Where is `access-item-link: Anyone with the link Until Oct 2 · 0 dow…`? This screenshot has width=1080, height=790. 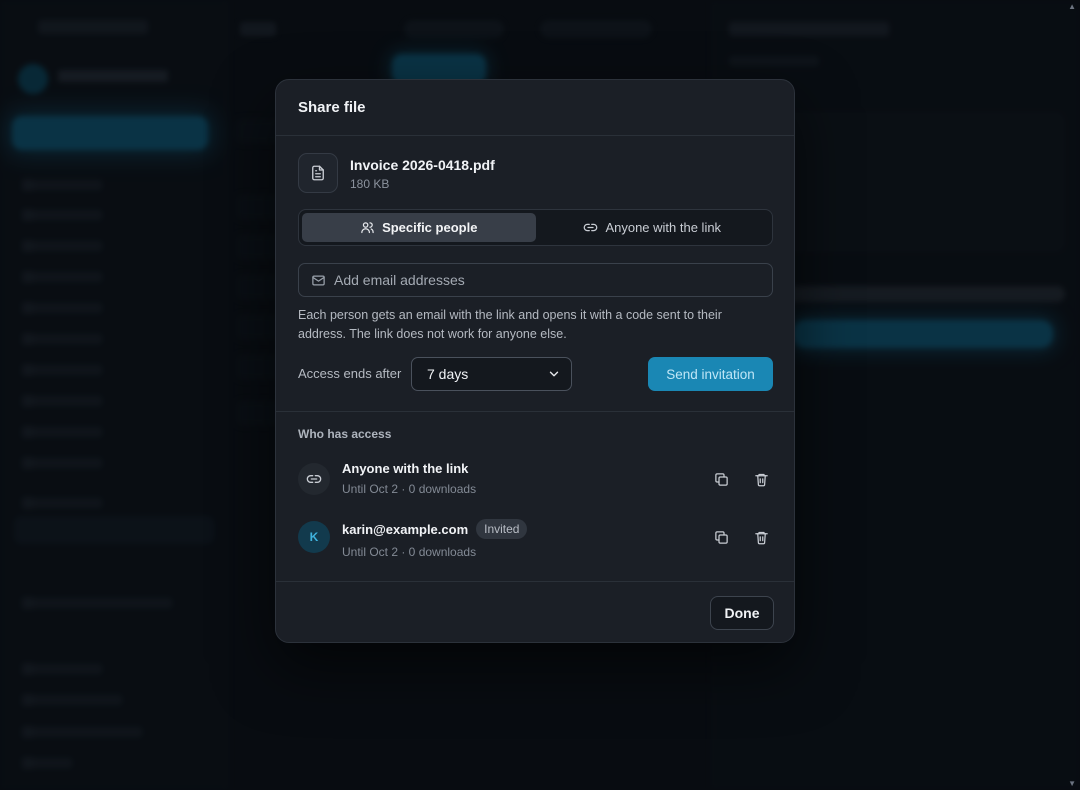
access-item-link: Anyone with the link Until Oct 2 · 0 dow… is located at coordinates (535, 479).